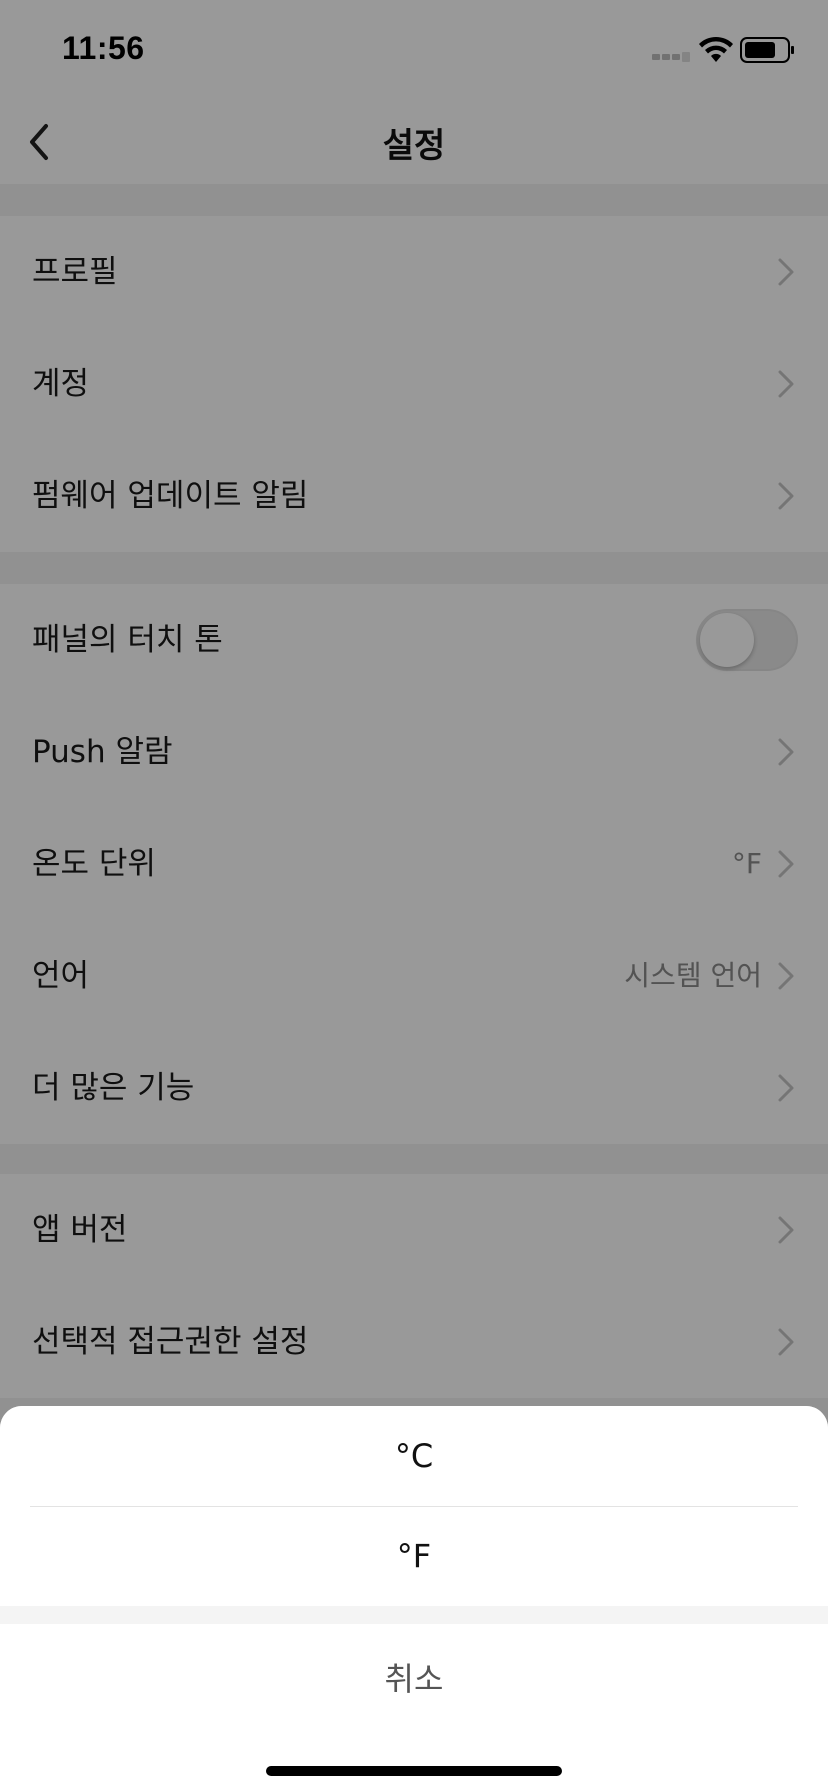 The image size is (828, 1792). What do you see at coordinates (414, 1556) in the screenshot?
I see `option-fahrenheit: °F` at bounding box center [414, 1556].